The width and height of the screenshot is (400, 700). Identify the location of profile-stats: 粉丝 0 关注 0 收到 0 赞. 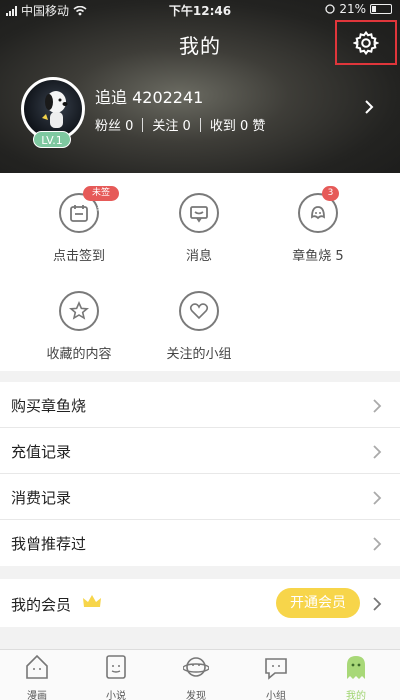
(180, 124).